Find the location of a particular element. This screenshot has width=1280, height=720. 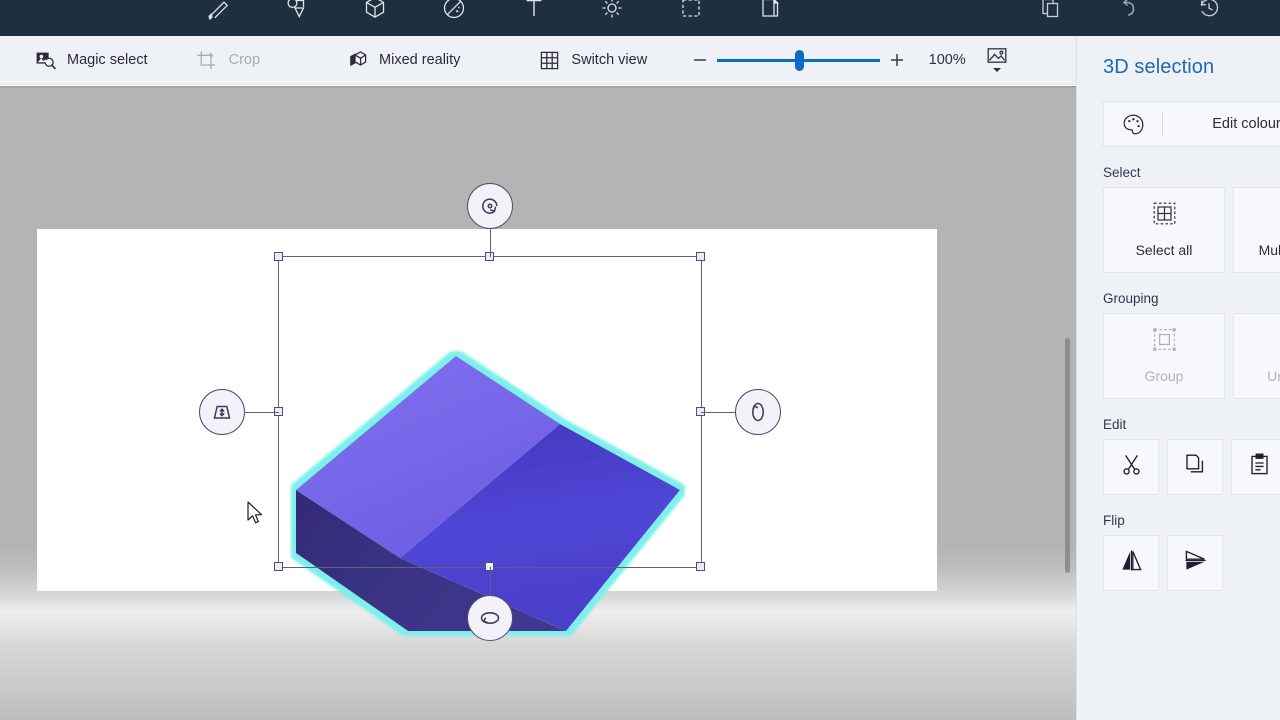

zoom-percentage: 100% is located at coordinates (947, 60).